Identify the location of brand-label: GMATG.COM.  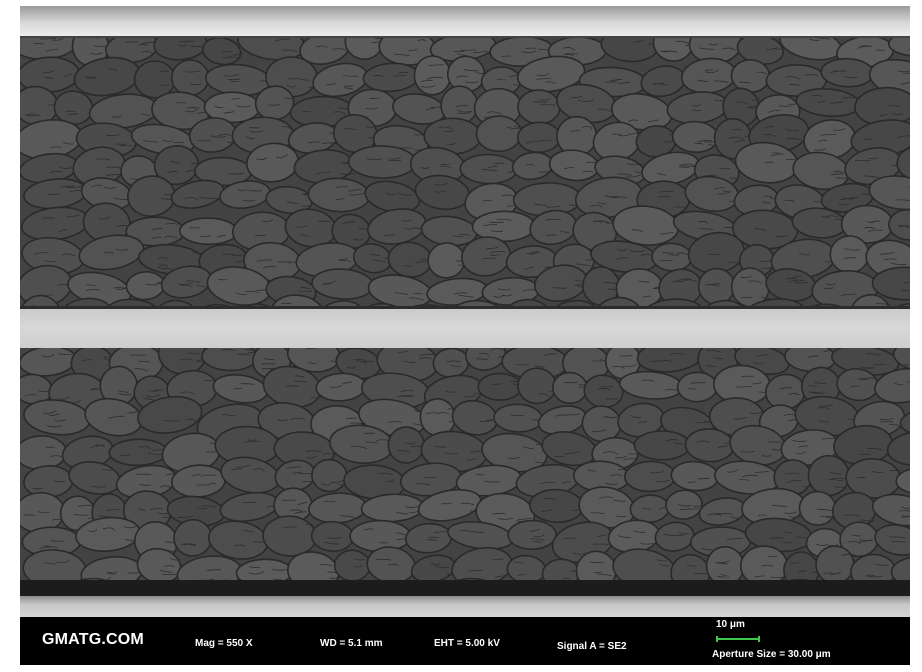
(93, 639).